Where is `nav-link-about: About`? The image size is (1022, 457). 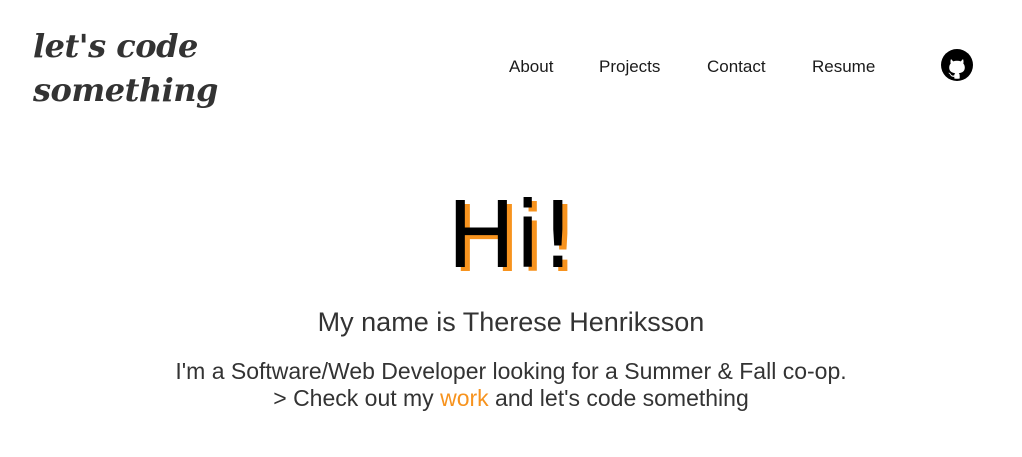 nav-link-about: About is located at coordinates (531, 67).